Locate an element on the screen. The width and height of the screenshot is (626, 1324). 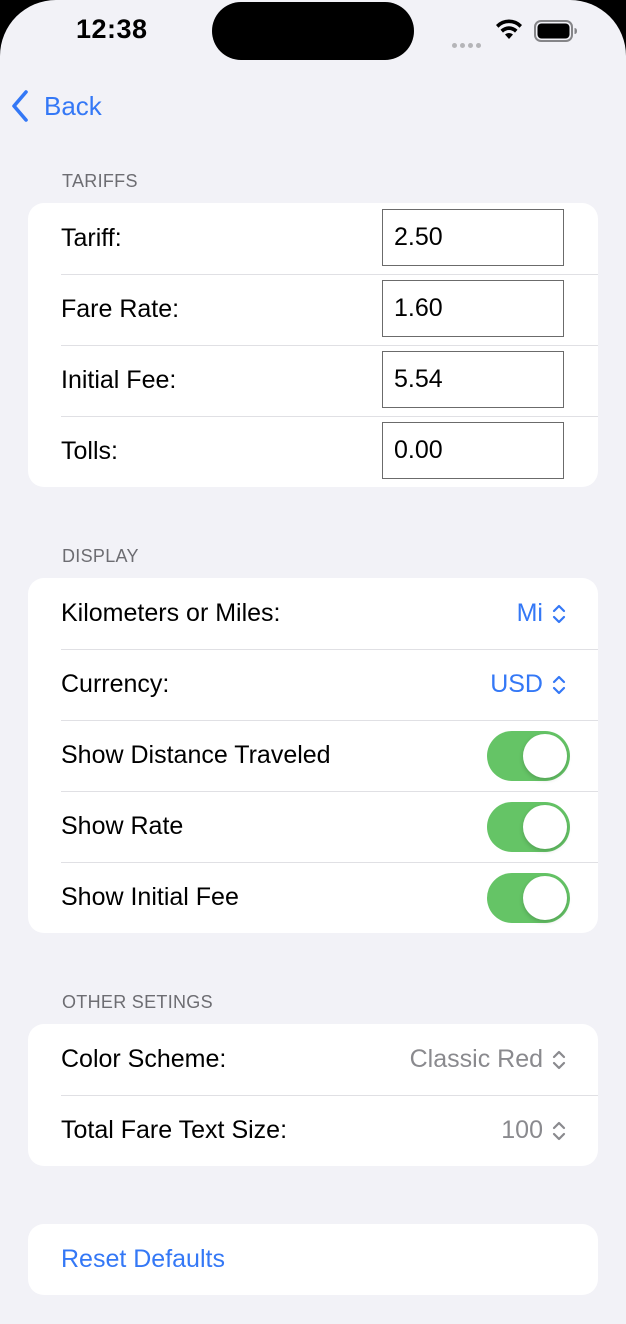
tariff-label: Tariff: is located at coordinates (91, 238).